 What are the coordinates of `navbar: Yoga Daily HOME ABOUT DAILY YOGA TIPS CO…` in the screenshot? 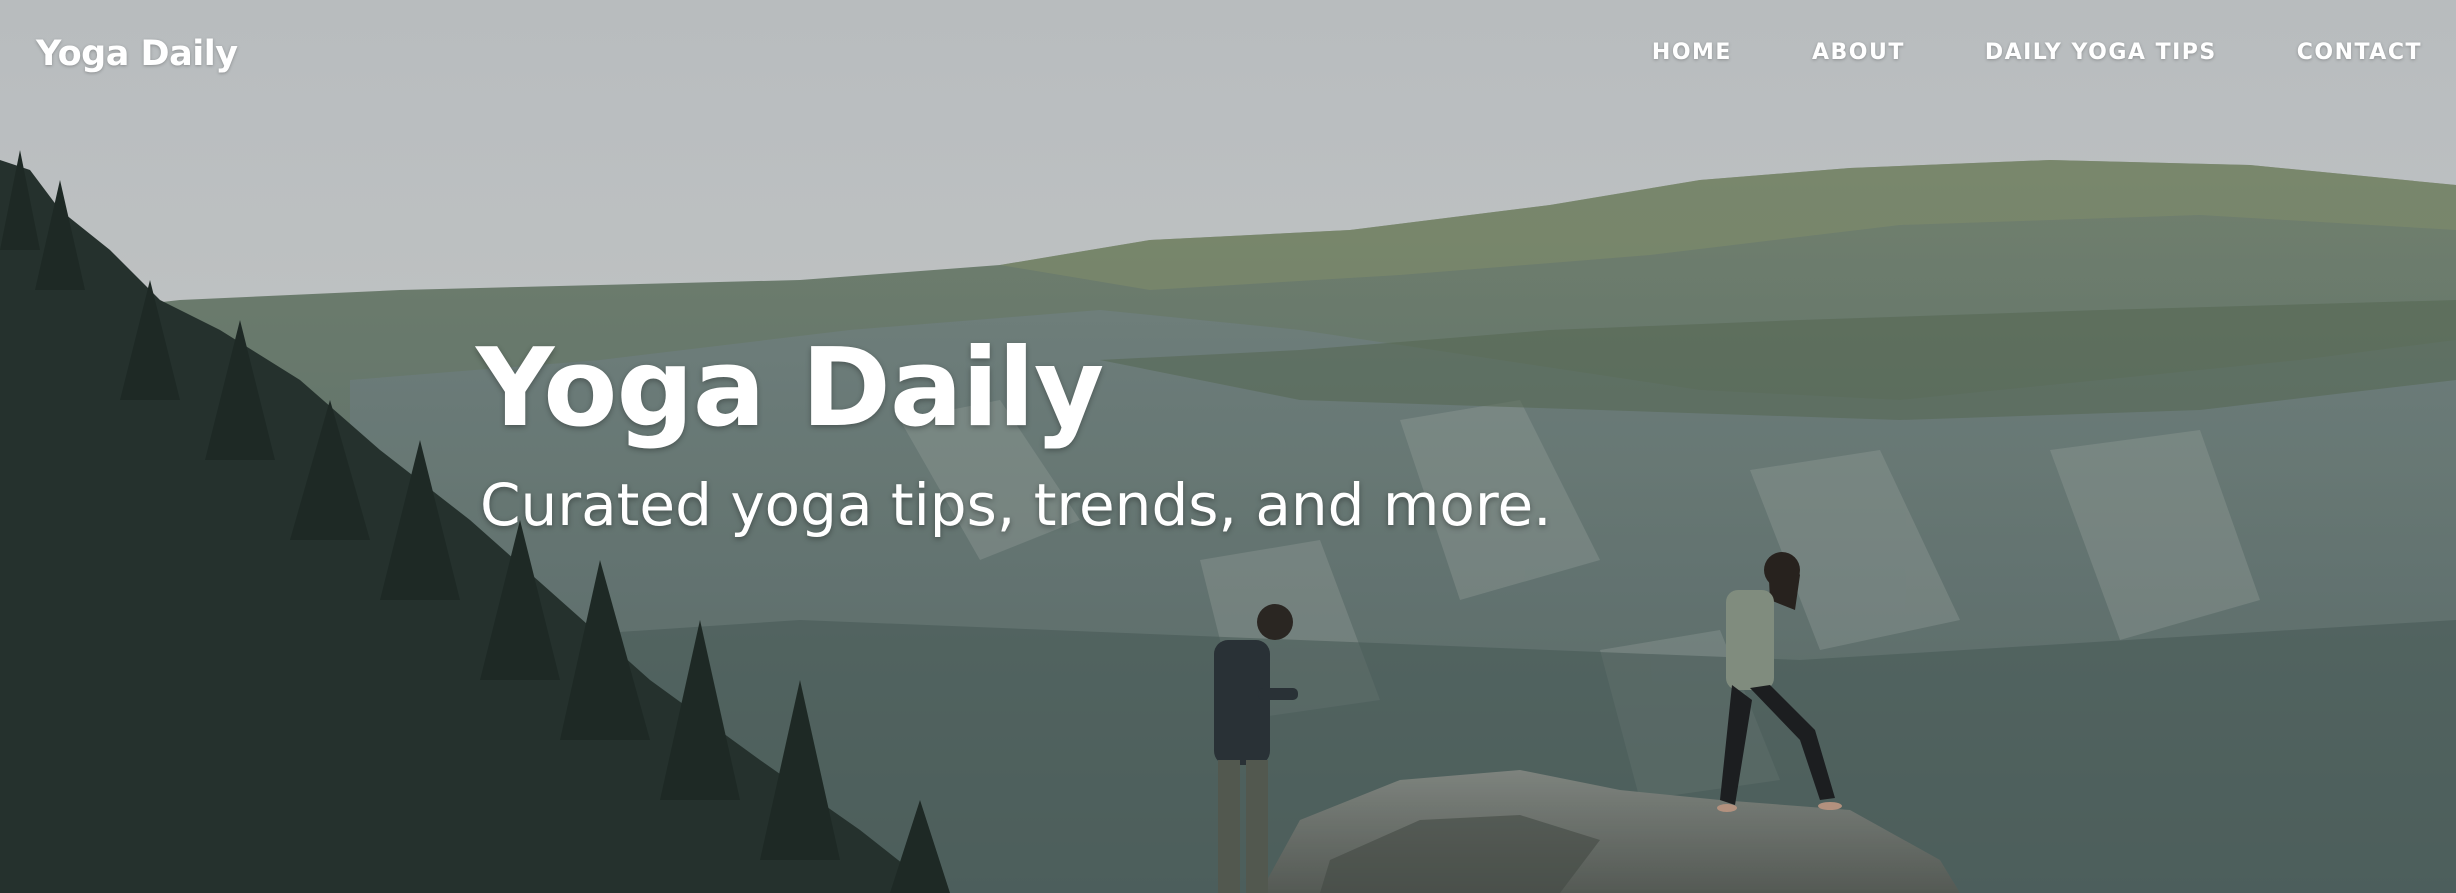 It's located at (1228, 55).